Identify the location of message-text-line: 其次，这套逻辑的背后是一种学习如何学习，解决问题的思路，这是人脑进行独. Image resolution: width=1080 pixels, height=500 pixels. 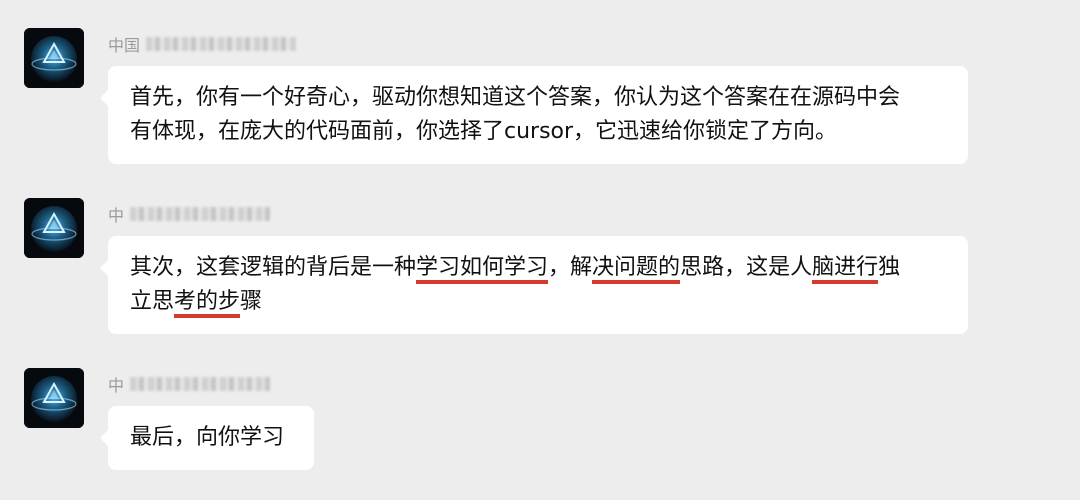
(538, 268).